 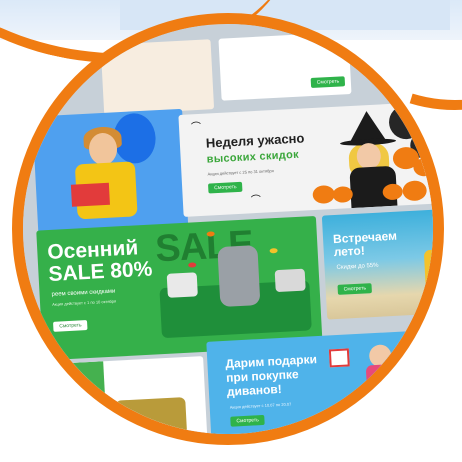 I want to click on gifts-note: Акция действует с 10.07 по 20.07, so click(x=260, y=405).